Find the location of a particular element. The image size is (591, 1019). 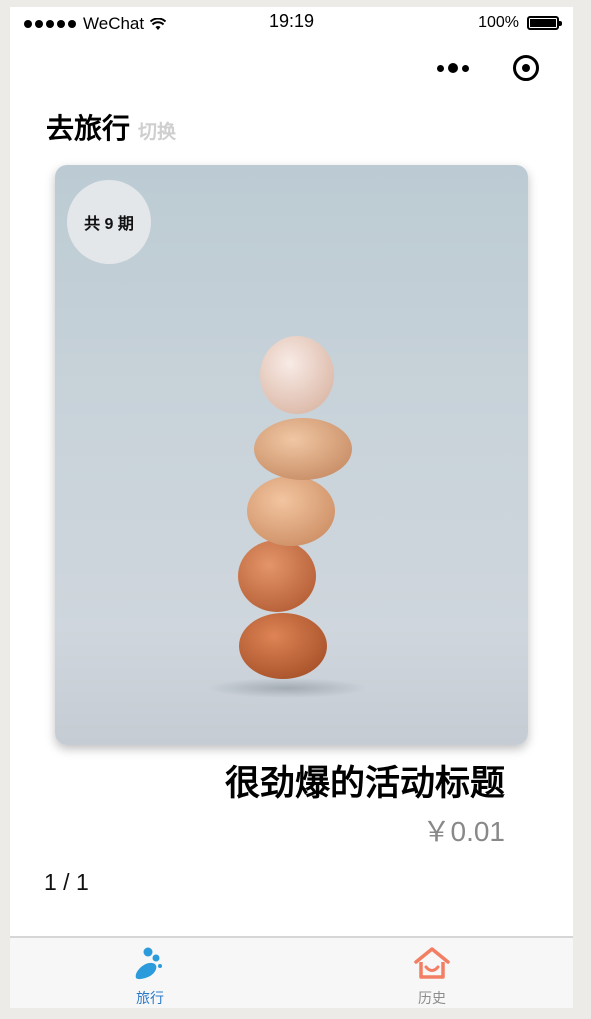

tab-history-label: 历史 is located at coordinates (432, 998).